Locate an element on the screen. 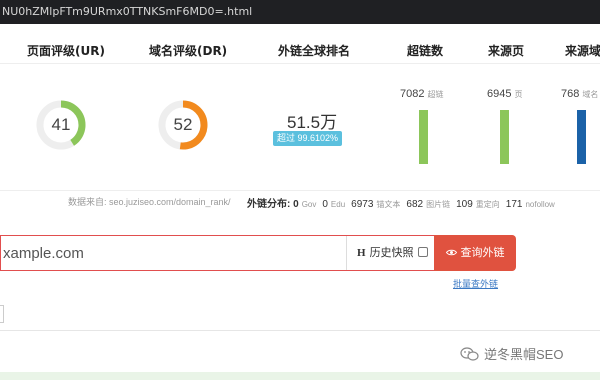 Image resolution: width=600 pixels, height=380 pixels. source-pages-unit: 页 is located at coordinates (518, 94).